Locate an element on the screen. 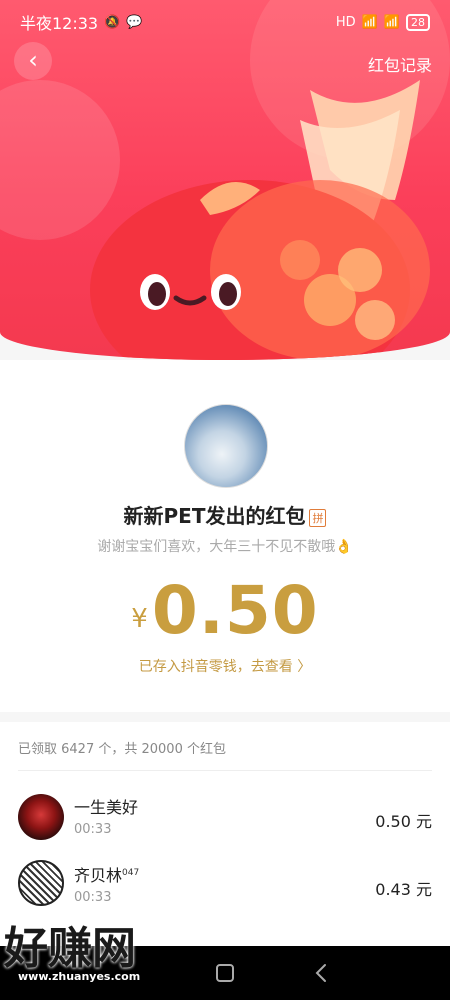 The width and height of the screenshot is (450, 1000). sender-title: 新新PET发出的红包拼 is located at coordinates (225, 514).